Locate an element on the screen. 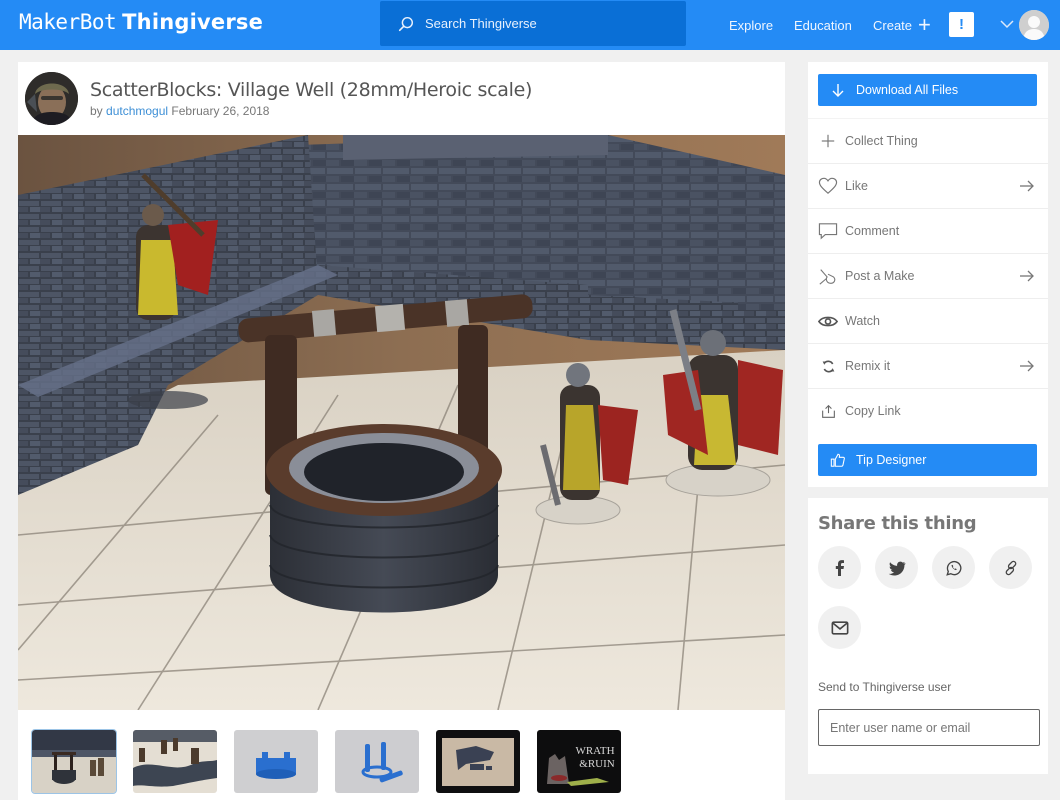  author-link: dutchmogul is located at coordinates (137, 111).